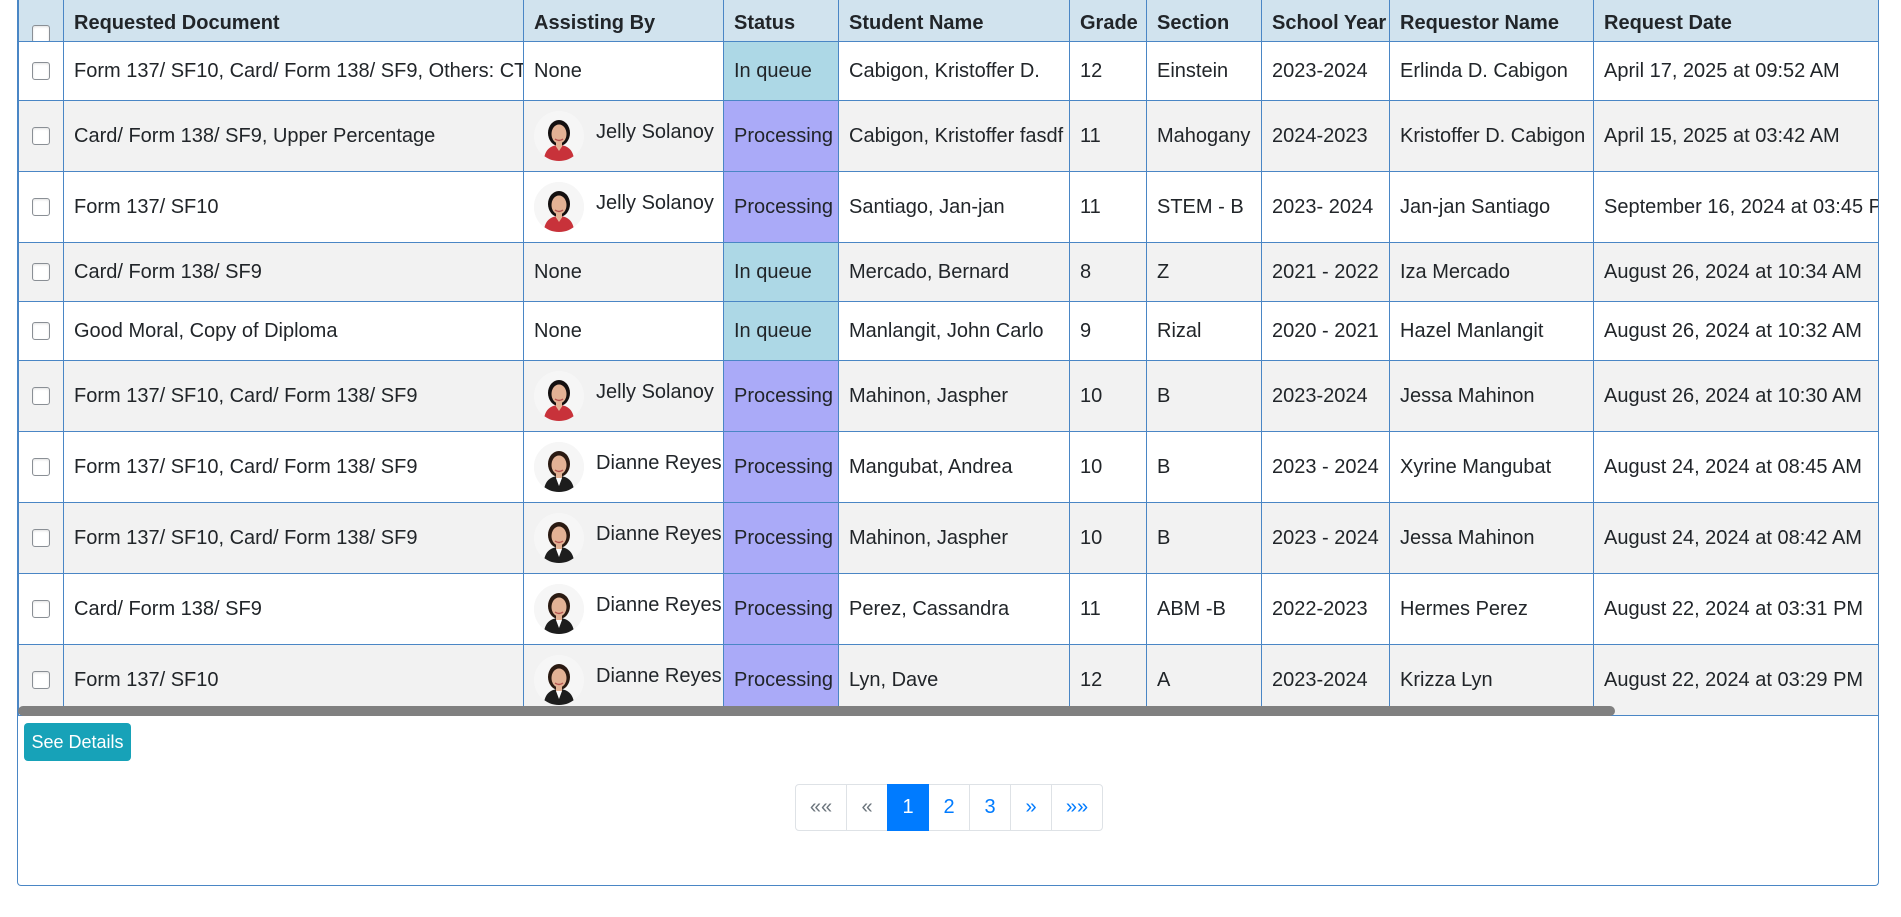  What do you see at coordinates (293, 396) in the screenshot?
I see `requested-document-cell: Form 137/ SF10, Card/ Form 138/ SF9` at bounding box center [293, 396].